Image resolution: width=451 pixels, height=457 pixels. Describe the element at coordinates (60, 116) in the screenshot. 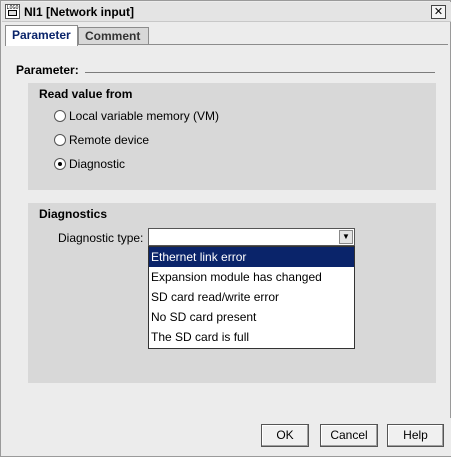

I see `radio-button-local-vm` at that location.